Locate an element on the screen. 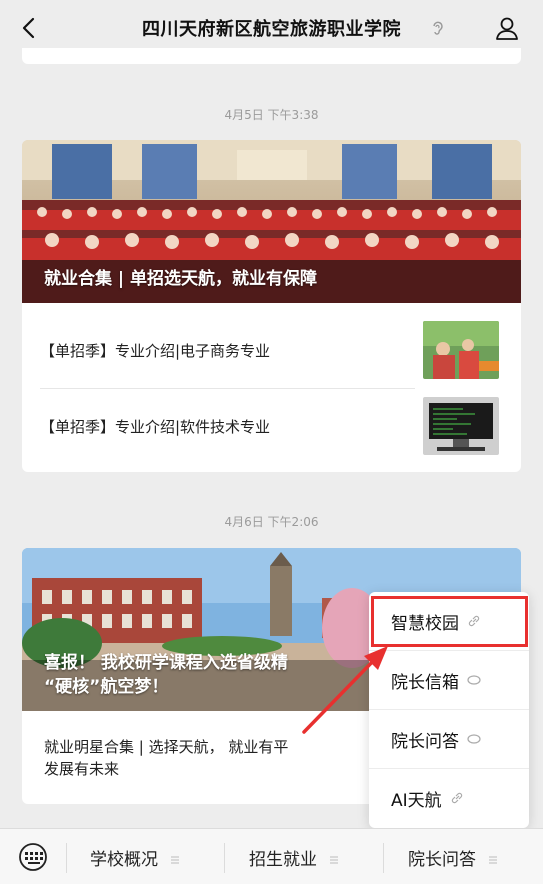 The width and height of the screenshot is (543, 884). profile-icon is located at coordinates (507, 28).